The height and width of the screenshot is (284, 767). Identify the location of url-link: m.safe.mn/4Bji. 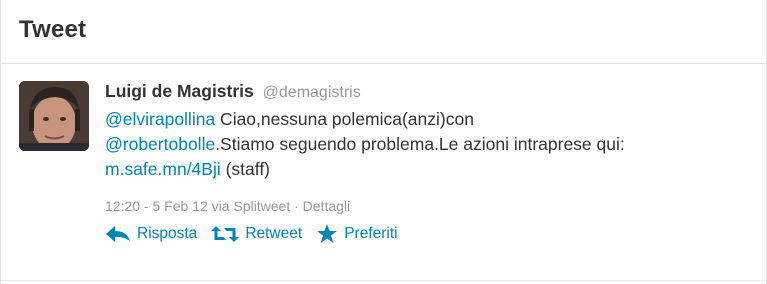
(163, 169).